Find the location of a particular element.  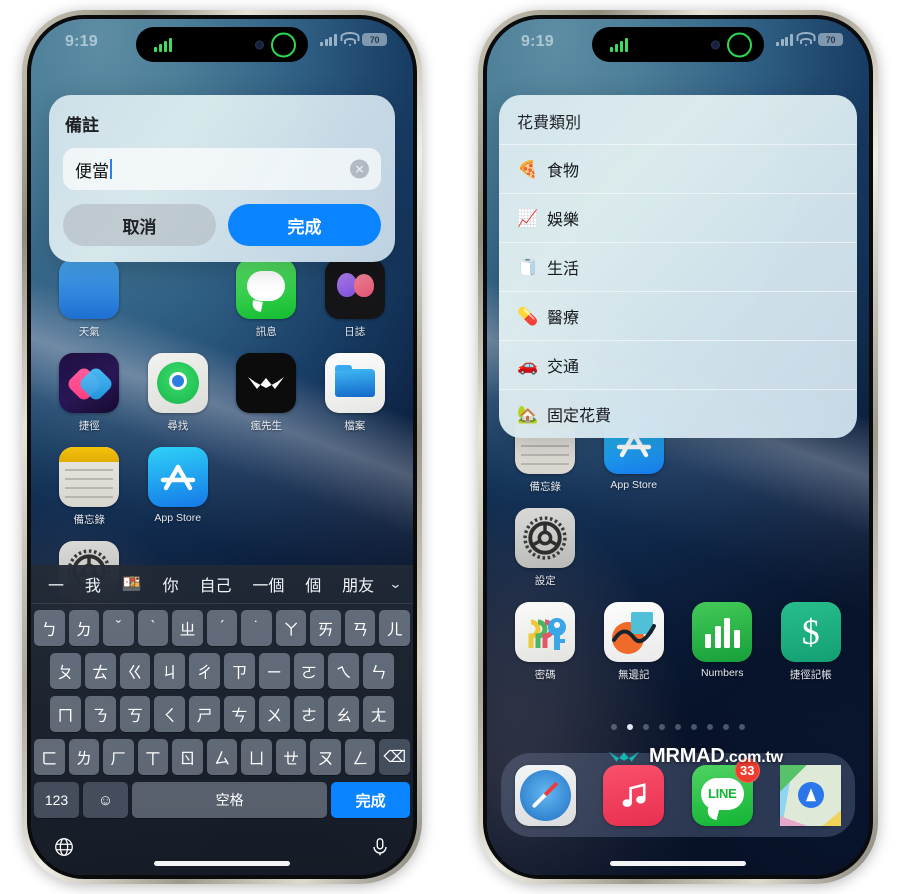

maps-icon is located at coordinates (811, 795).